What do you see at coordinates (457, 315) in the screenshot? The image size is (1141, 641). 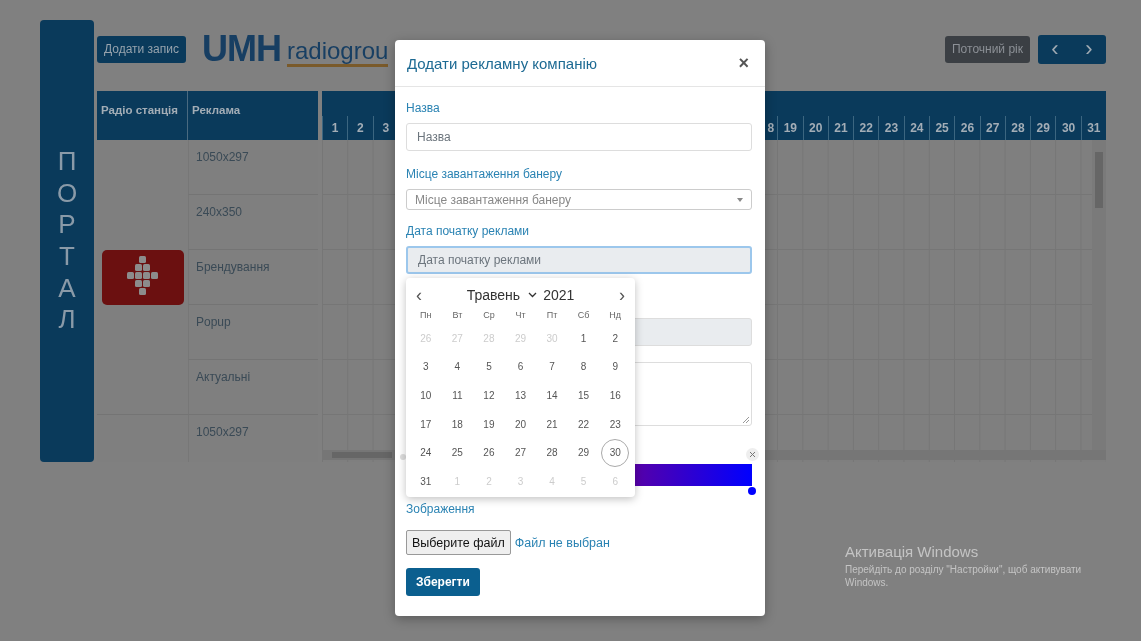 I see `weekday-label: Вт` at bounding box center [457, 315].